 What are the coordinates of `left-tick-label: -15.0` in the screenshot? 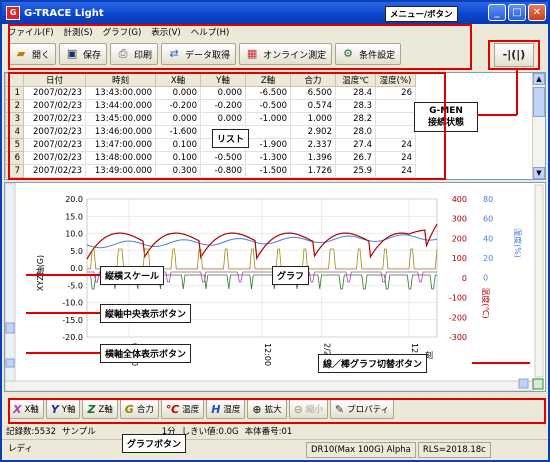 It's located at (72, 320).